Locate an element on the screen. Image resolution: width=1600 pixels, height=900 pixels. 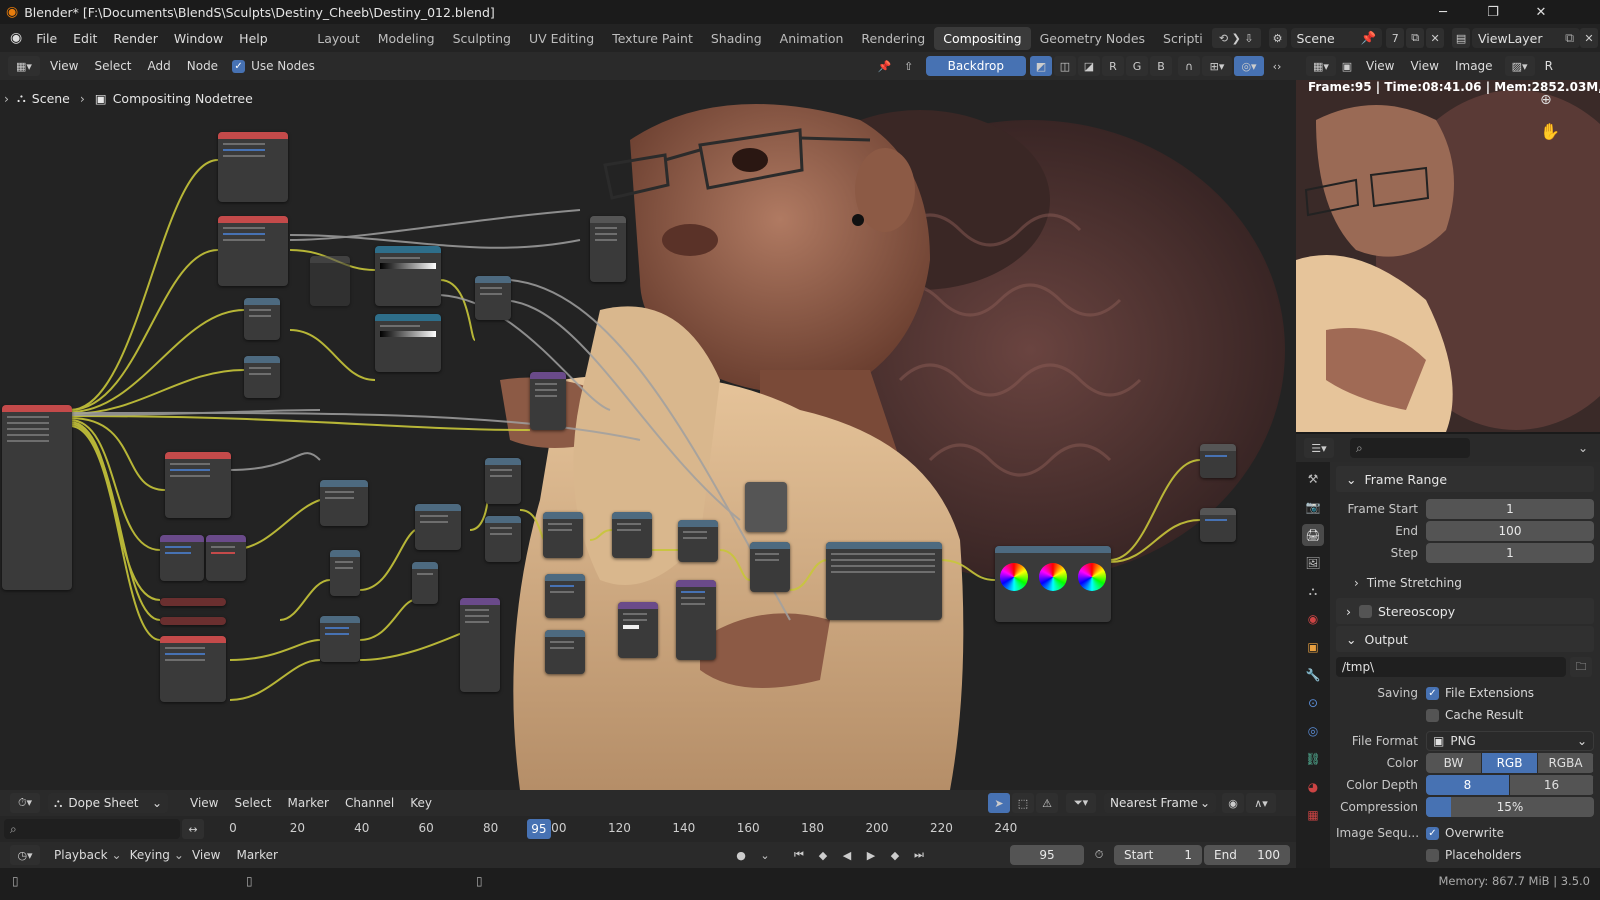
placeholders-checkbox is located at coordinates (1432, 855).